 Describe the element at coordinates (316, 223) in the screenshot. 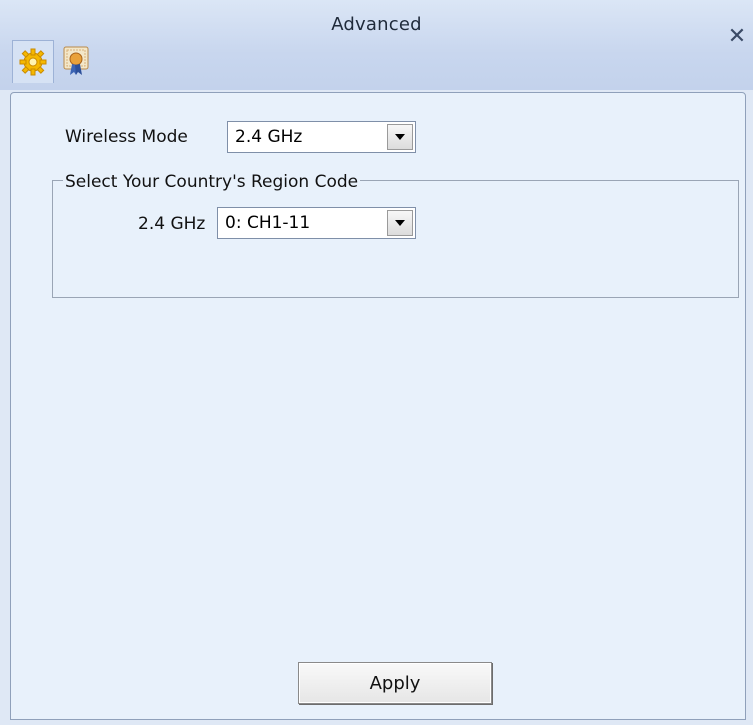

I see `region-code-select: 0: CH1-11` at that location.